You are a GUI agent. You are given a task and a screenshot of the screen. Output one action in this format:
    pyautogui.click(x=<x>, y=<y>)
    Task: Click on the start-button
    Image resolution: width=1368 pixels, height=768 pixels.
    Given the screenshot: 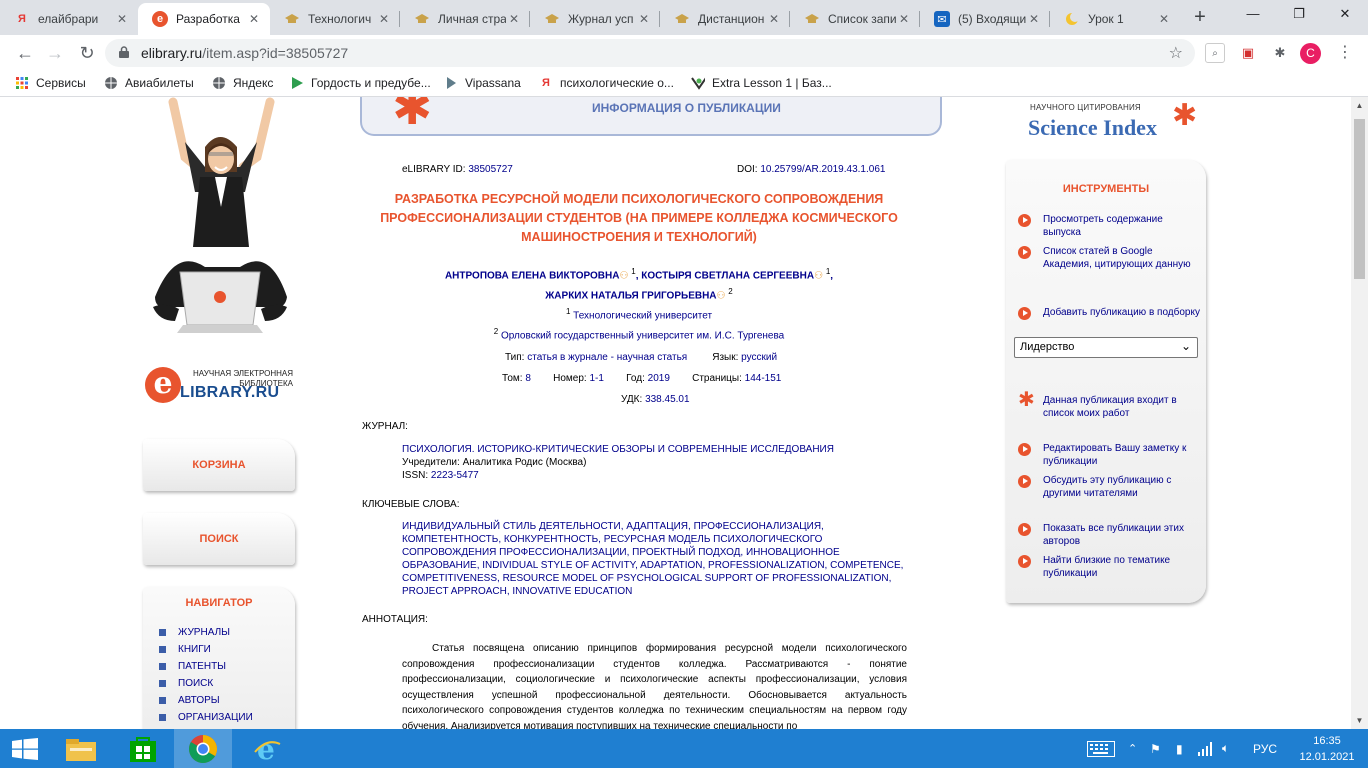 What is the action you would take?
    pyautogui.click(x=25, y=749)
    